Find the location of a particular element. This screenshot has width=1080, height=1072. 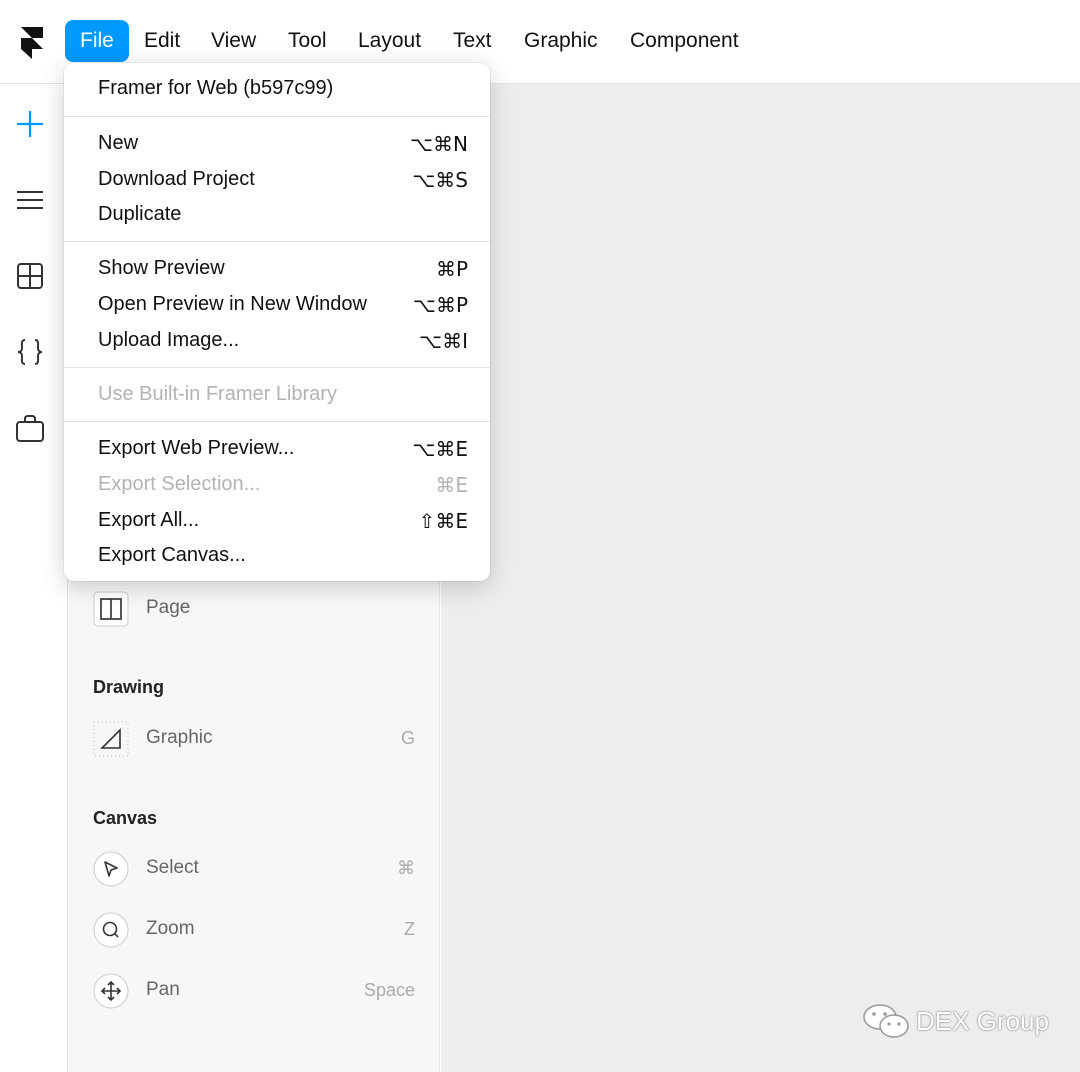

graphic-tool-item: Graphic G is located at coordinates (254, 740).